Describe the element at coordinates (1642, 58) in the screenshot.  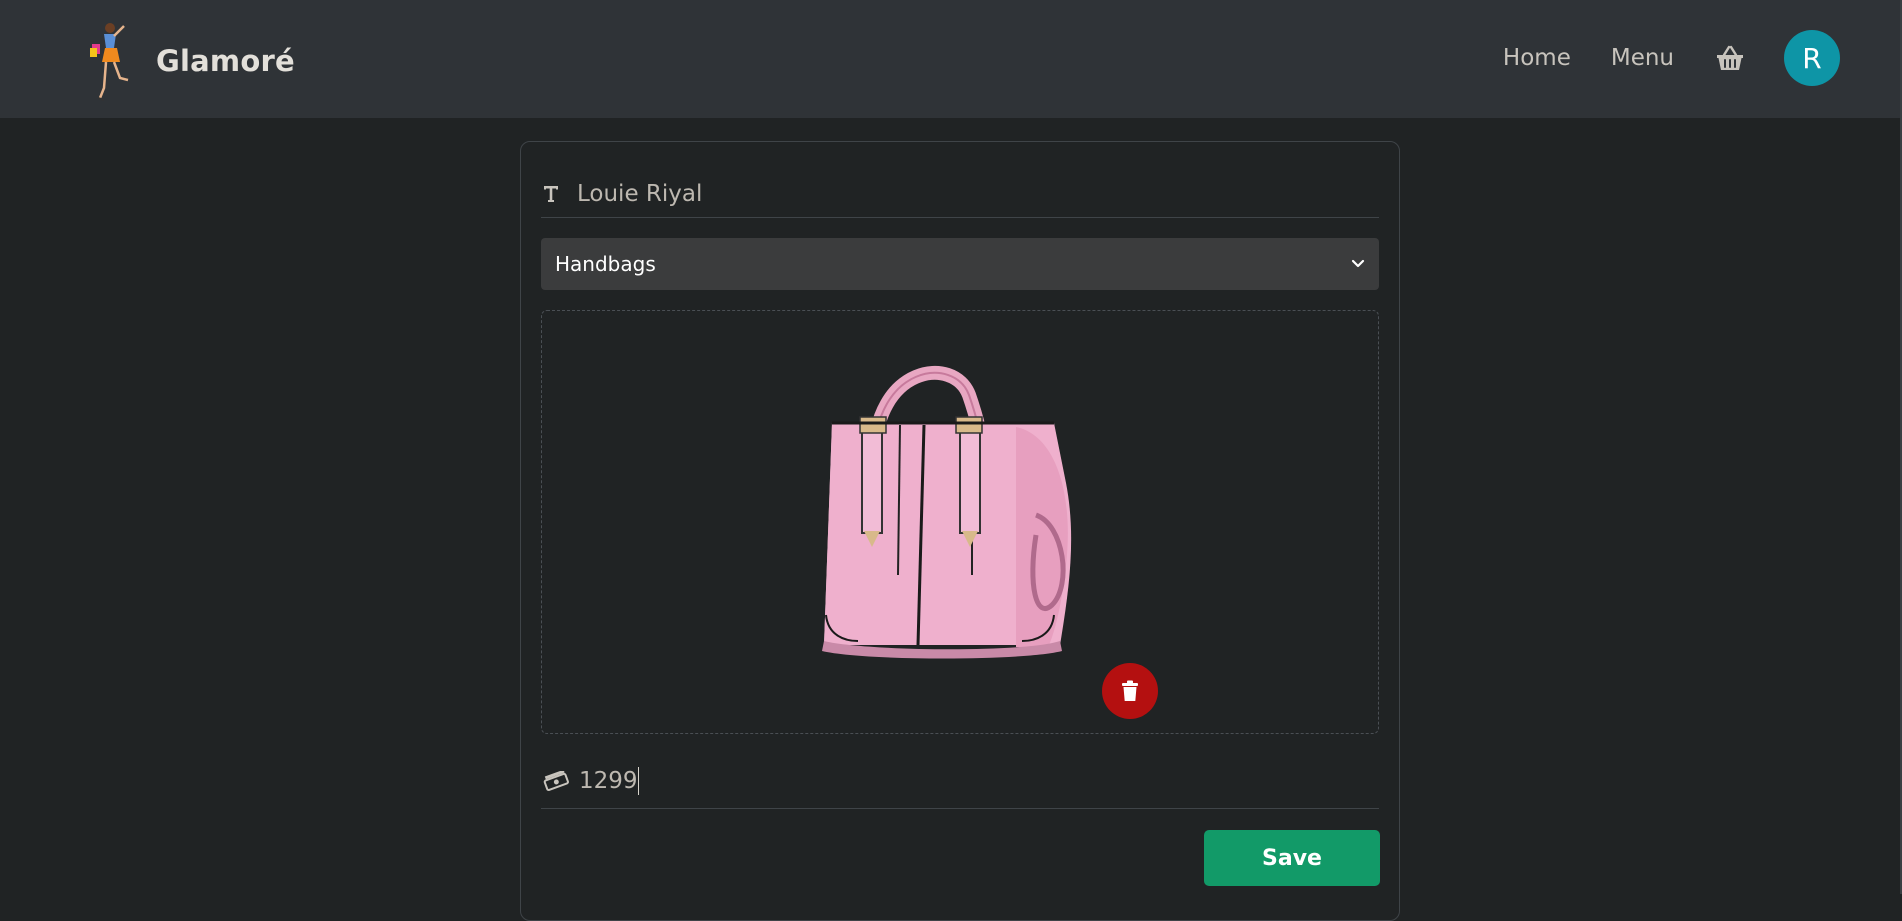
I see `nav-menu-link: Menu` at that location.